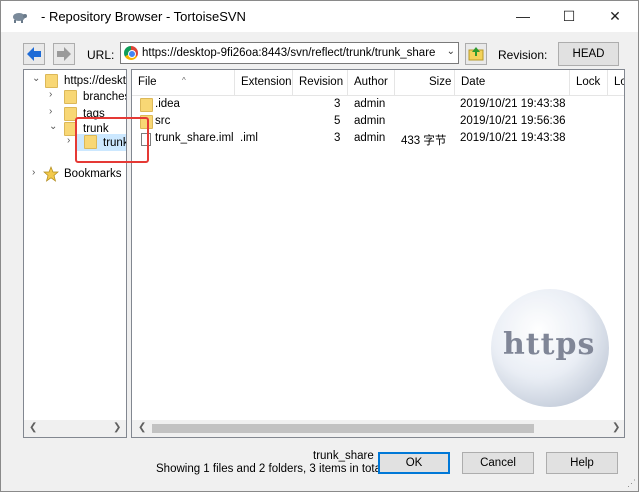 The height and width of the screenshot is (492, 639). Describe the element at coordinates (615, 16) in the screenshot. I see `close-button: ✕` at that location.